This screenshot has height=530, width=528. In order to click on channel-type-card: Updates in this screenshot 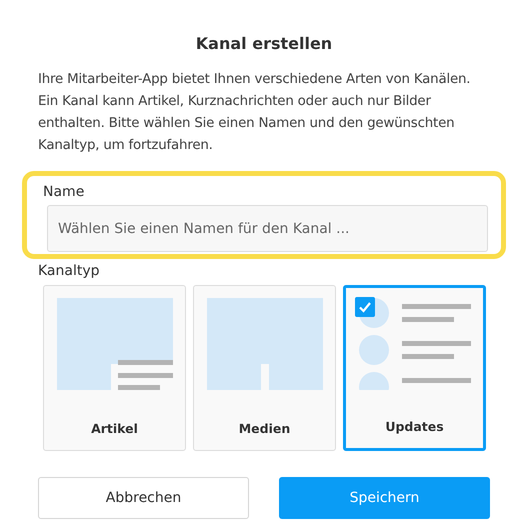, I will do `click(414, 368)`.